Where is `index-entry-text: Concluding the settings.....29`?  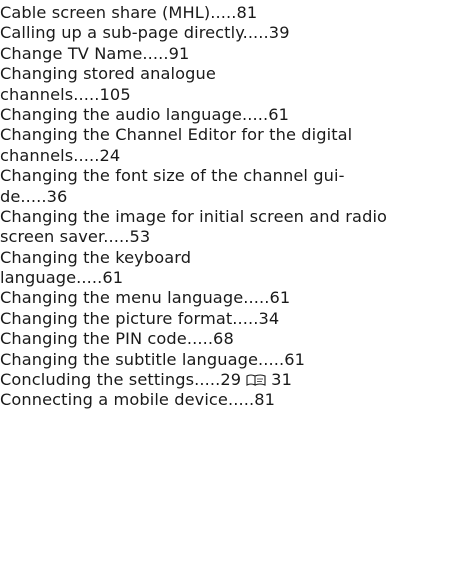
index-entry-text: Concluding the settings.....29 is located at coordinates (121, 380).